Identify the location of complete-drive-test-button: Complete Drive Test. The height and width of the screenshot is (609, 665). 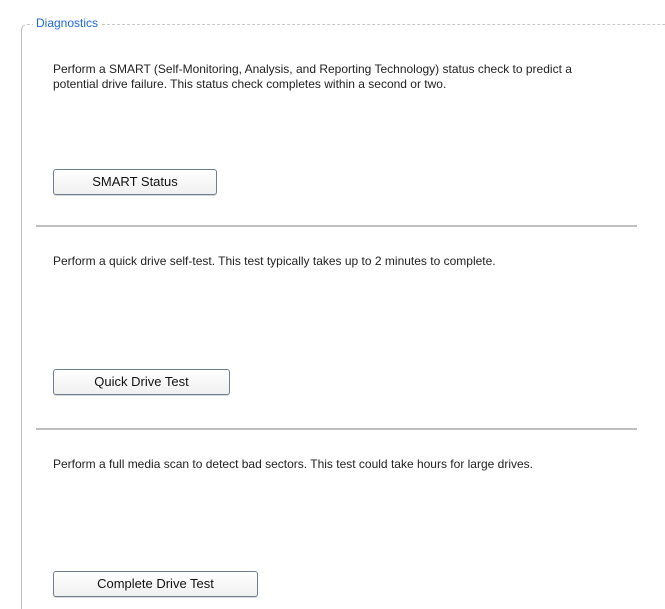
(155, 584).